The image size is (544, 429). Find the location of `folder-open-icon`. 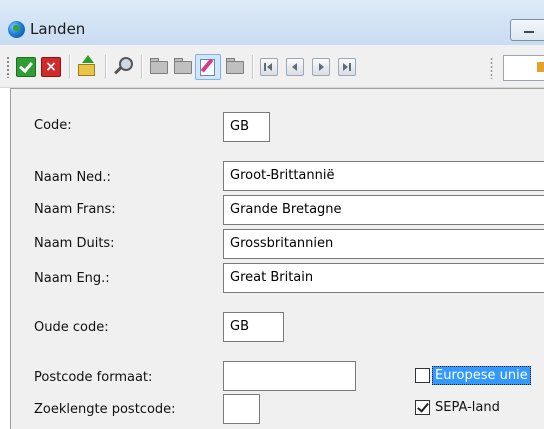

folder-open-icon is located at coordinates (235, 66).